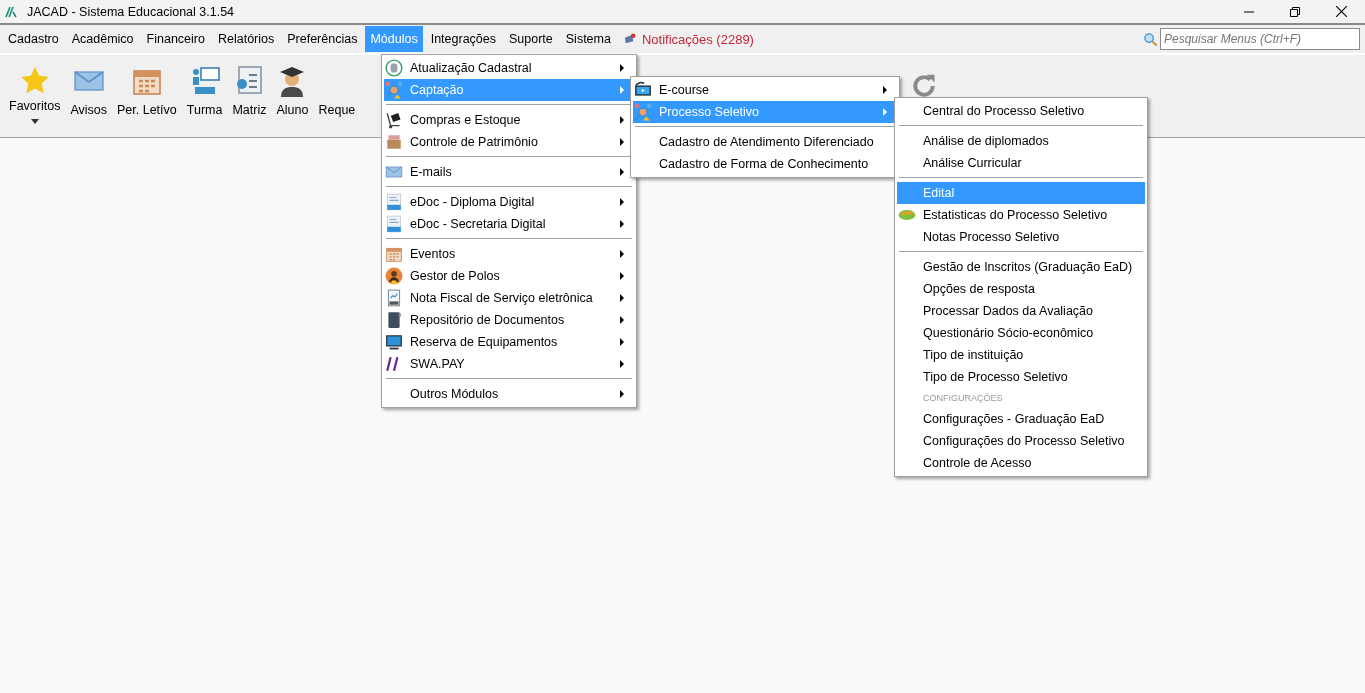  I want to click on menu-item: Atualização Cadastral, so click(509, 68).